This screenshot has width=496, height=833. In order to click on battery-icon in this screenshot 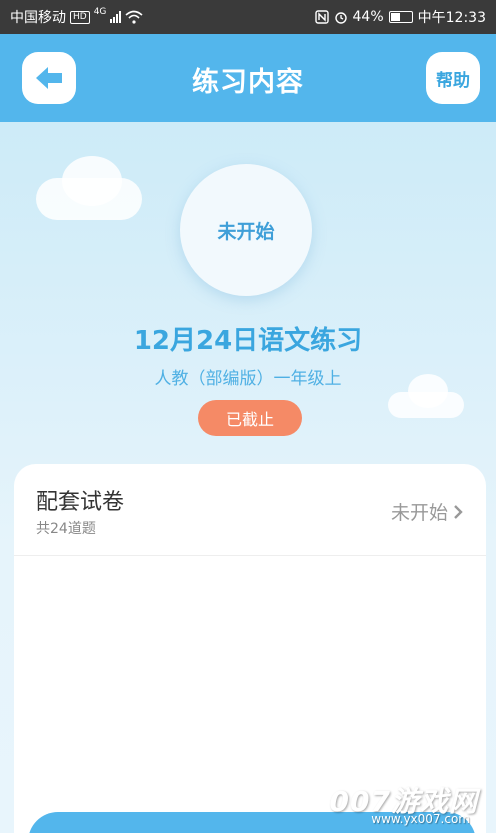, I will do `click(400, 17)`.